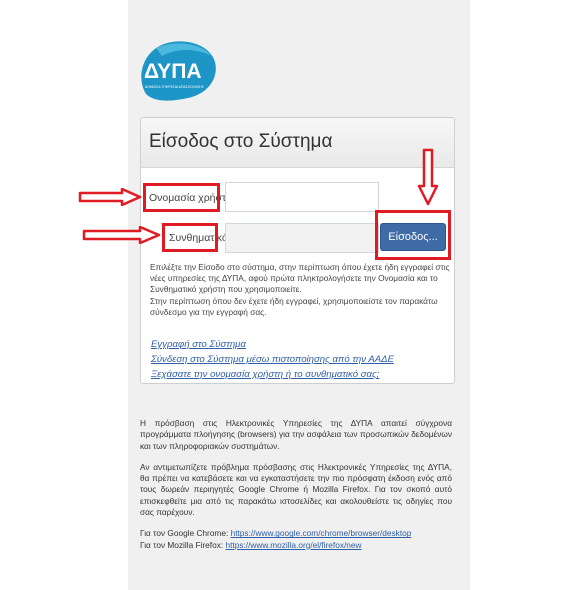 The height and width of the screenshot is (590, 565). I want to click on password-label-highlight, so click(190, 237).